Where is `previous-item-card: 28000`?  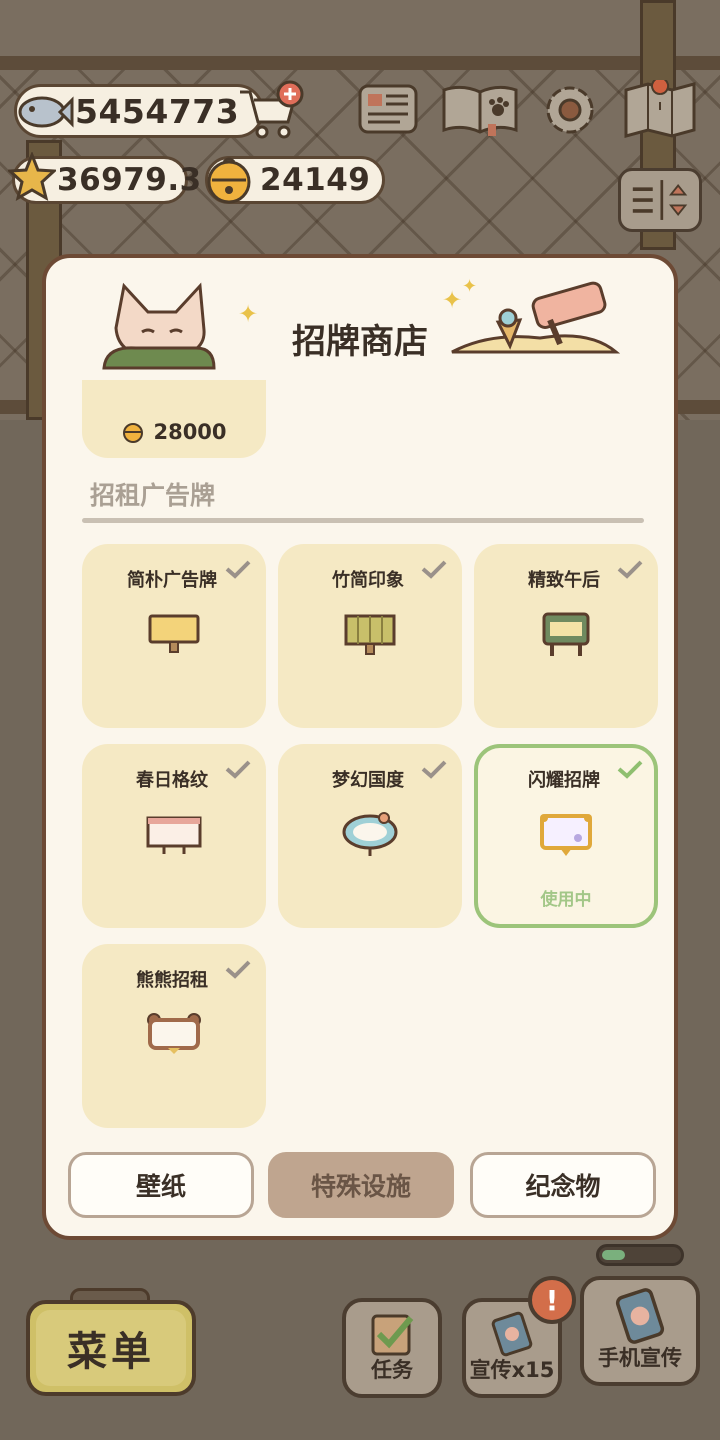
previous-item-card: 28000 is located at coordinates (174, 419).